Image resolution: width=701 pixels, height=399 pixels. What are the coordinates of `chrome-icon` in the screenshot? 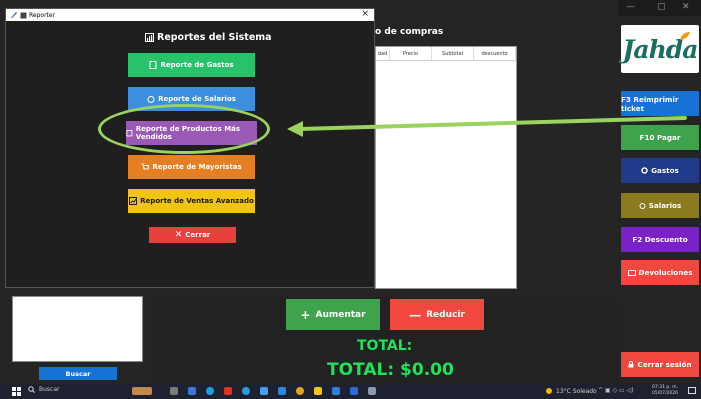 It's located at (300, 391).